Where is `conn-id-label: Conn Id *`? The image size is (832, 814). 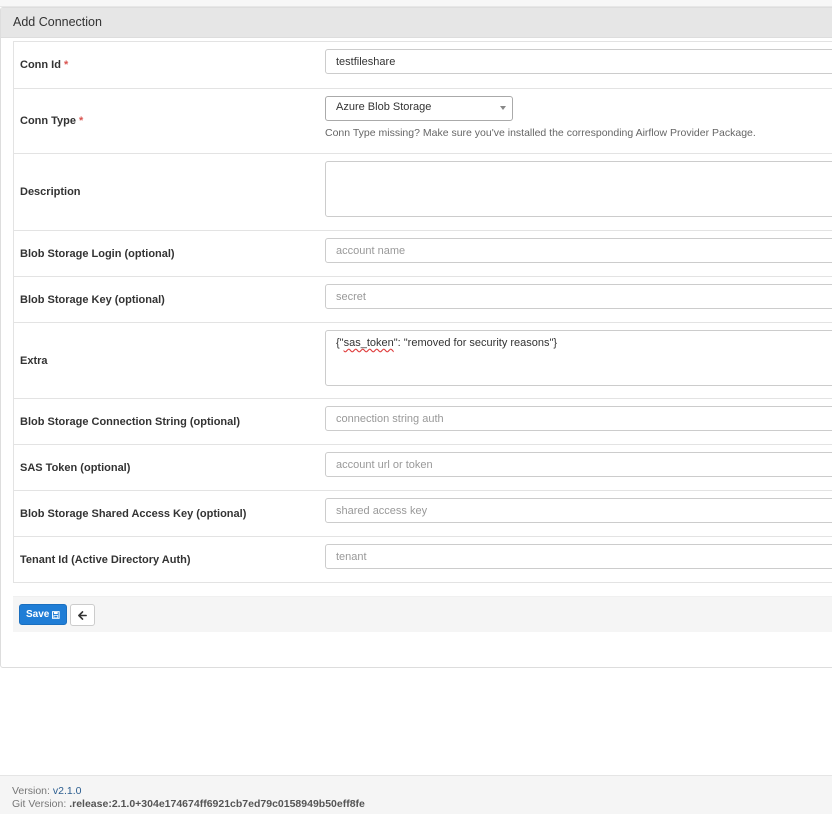 conn-id-label: Conn Id * is located at coordinates (44, 65).